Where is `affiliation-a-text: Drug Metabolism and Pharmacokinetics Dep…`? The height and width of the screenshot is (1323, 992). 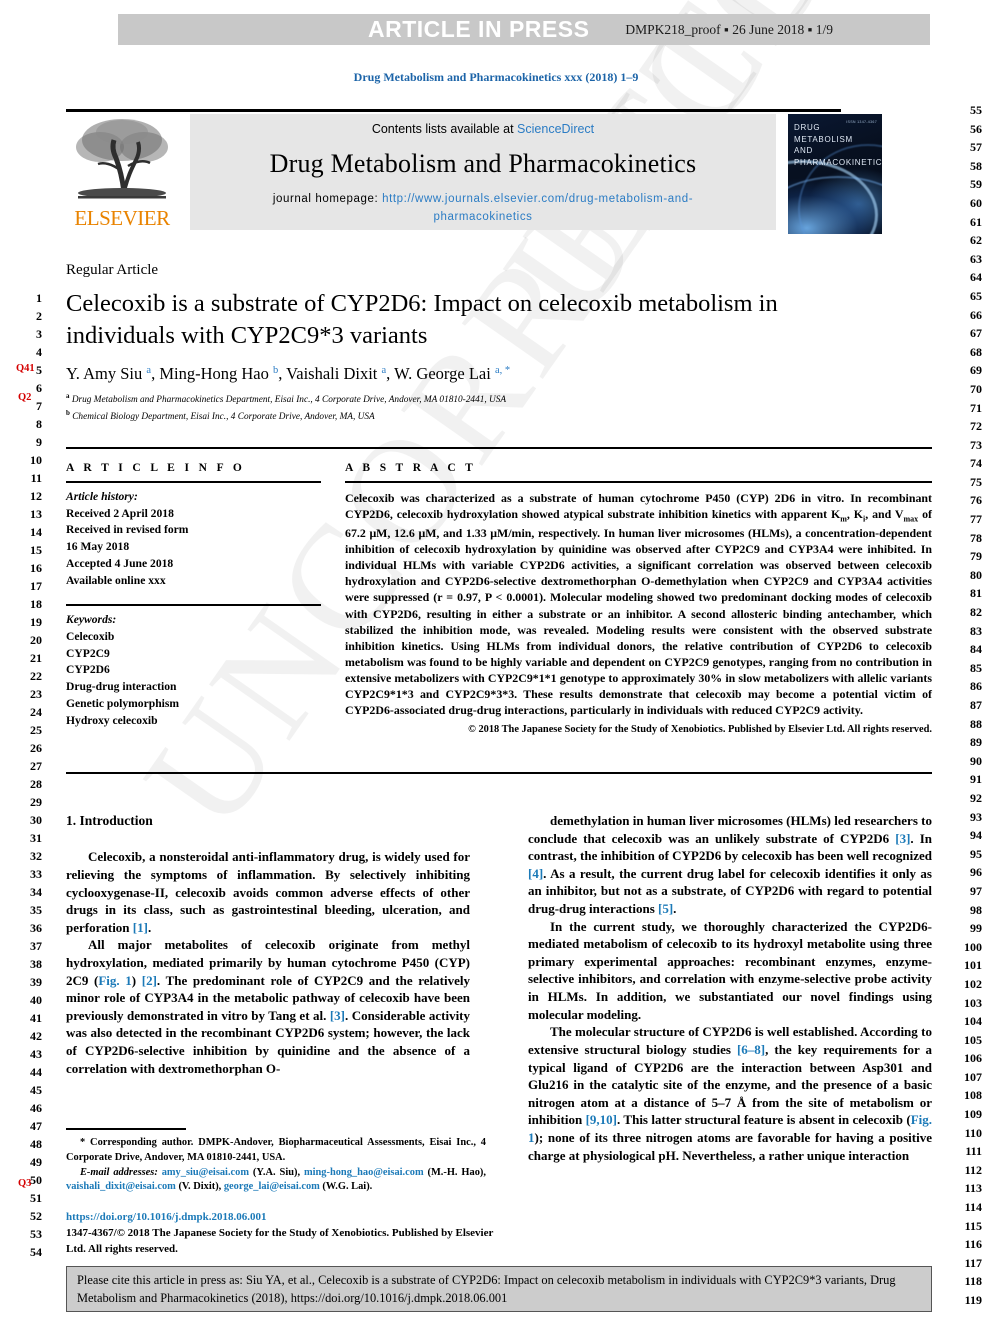
affiliation-a-text: Drug Metabolism and Pharmacokinetics Dep… is located at coordinates (289, 400).